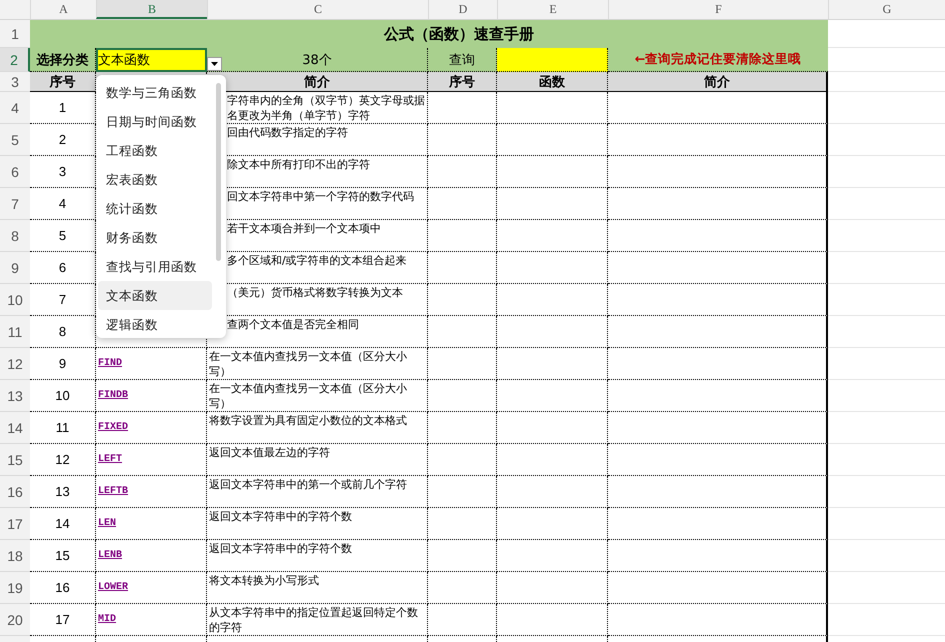  Describe the element at coordinates (552, 60) in the screenshot. I see `query-input-cell` at that location.